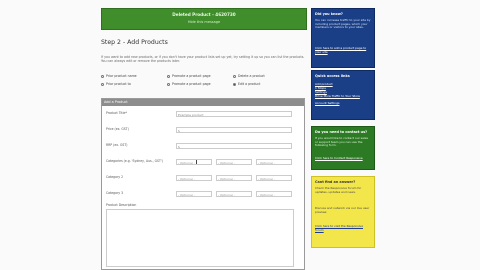 The height and width of the screenshot is (270, 480). I want to click on option-radio: Edit a product, so click(246, 84).